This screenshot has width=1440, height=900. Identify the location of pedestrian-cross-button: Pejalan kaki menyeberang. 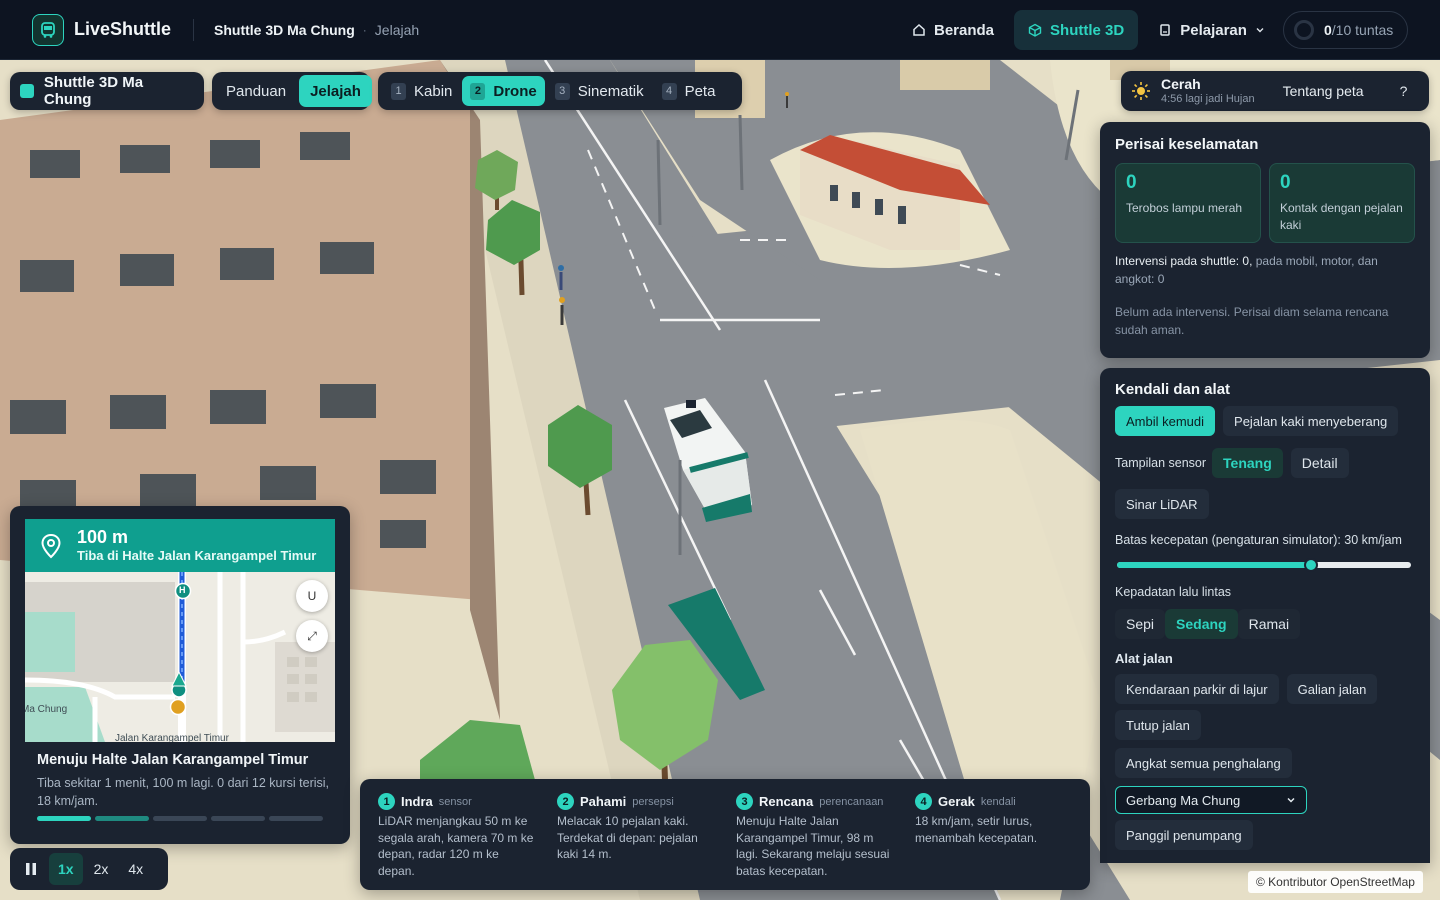
(1311, 421).